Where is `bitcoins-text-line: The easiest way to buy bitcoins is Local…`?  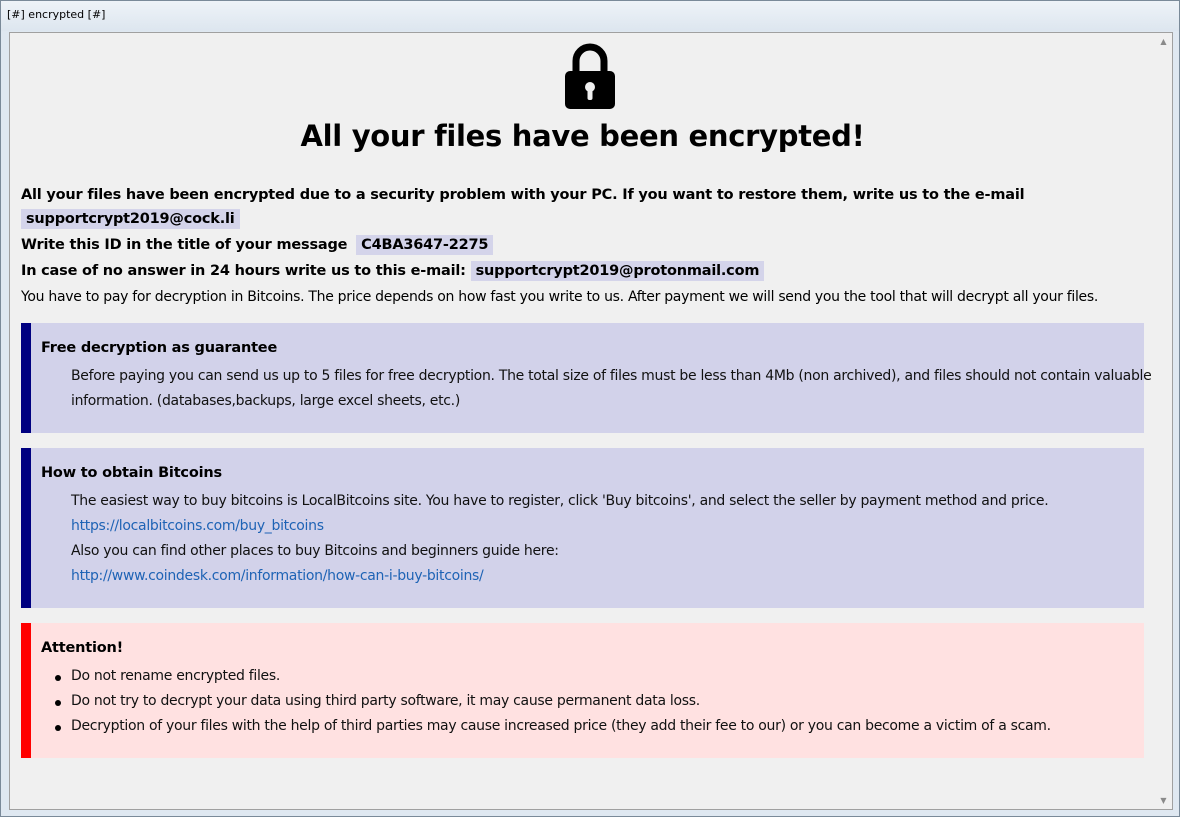
bitcoins-text-line: The easiest way to buy bitcoins is Local… is located at coordinates (560, 501).